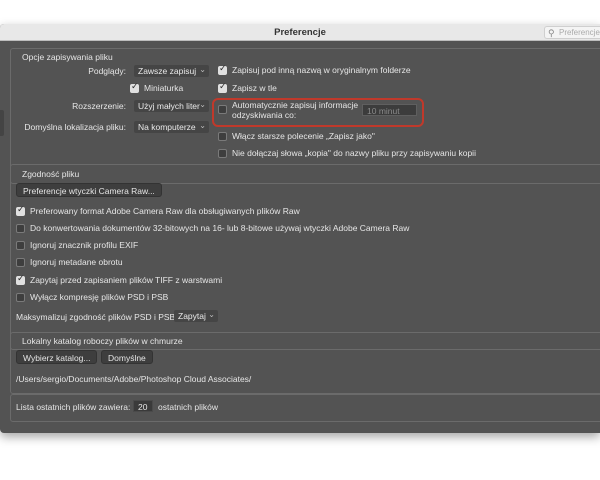 The width and height of the screenshot is (600, 480). What do you see at coordinates (192, 316) in the screenshot?
I see `maximize-compat-value: Zapytaj` at bounding box center [192, 316].